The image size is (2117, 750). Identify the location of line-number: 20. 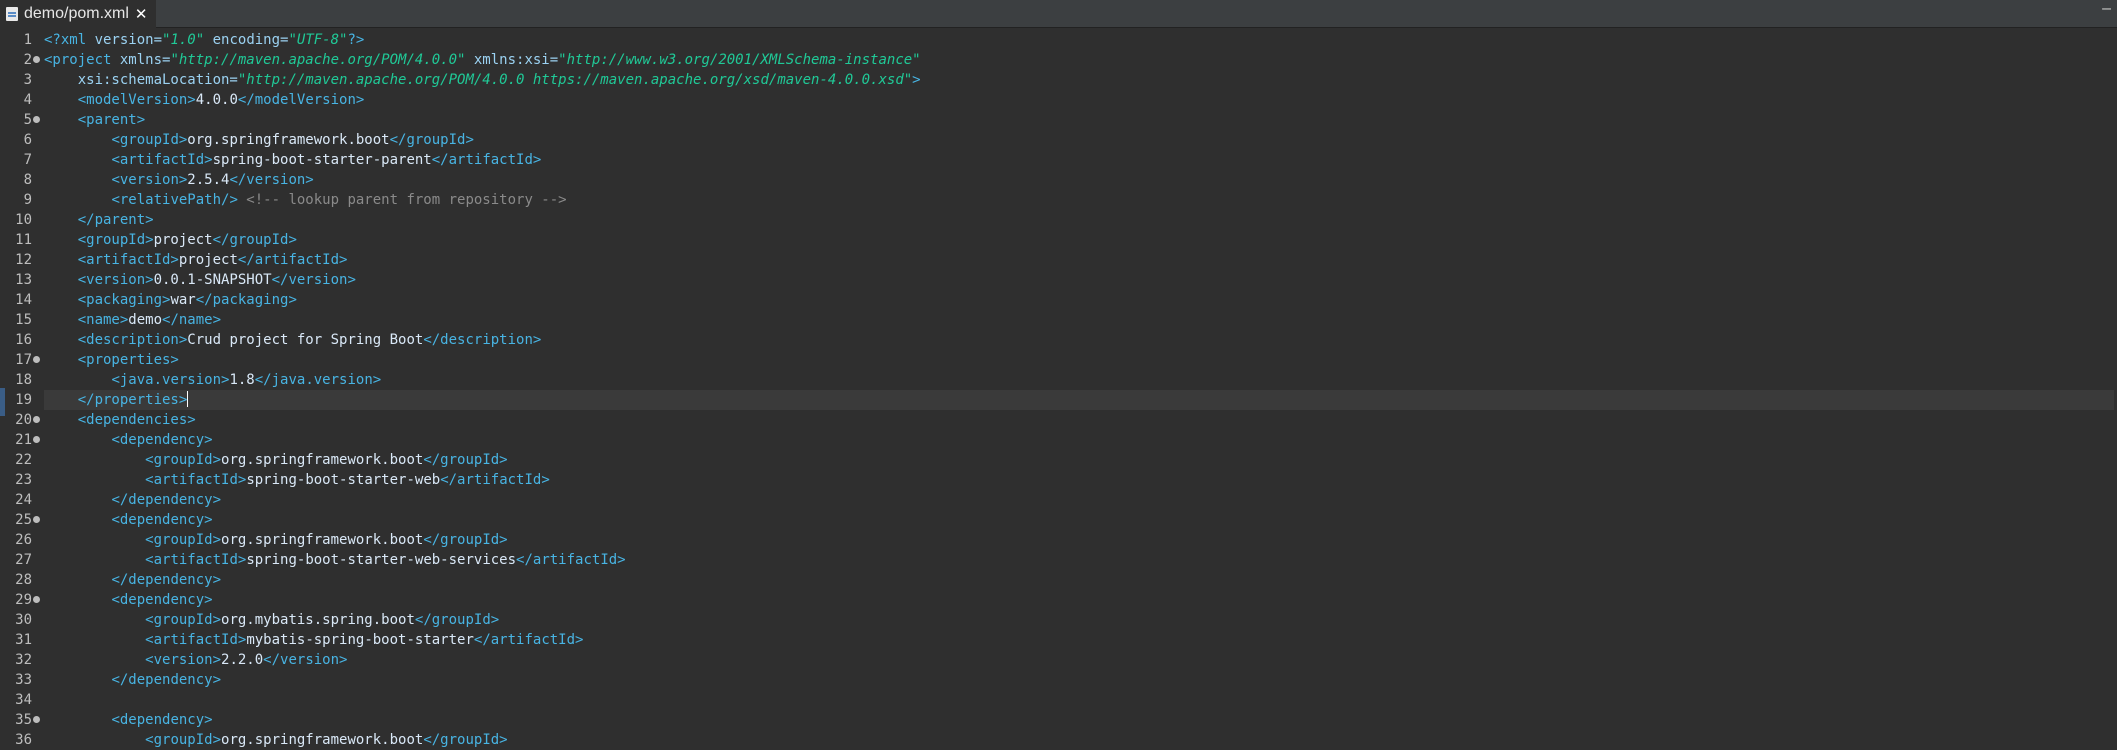
(23, 420).